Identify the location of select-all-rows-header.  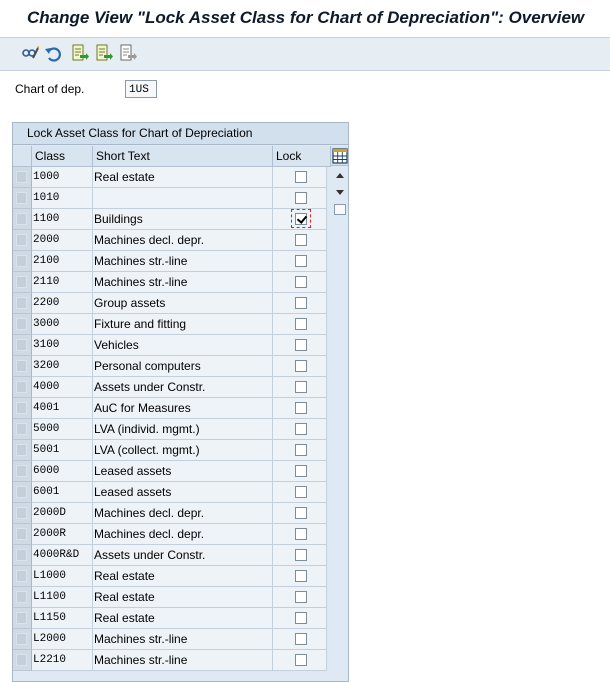
(22, 156).